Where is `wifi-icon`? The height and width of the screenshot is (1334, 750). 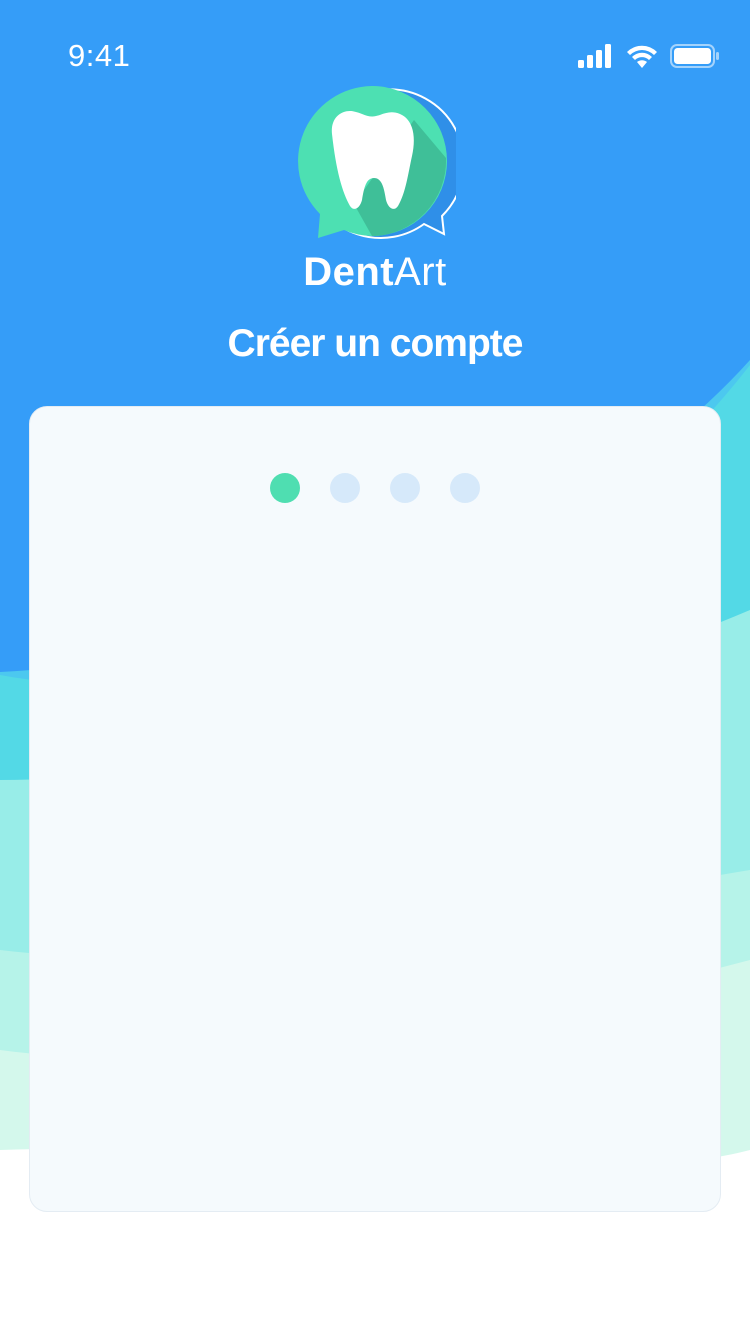
wifi-icon is located at coordinates (642, 56).